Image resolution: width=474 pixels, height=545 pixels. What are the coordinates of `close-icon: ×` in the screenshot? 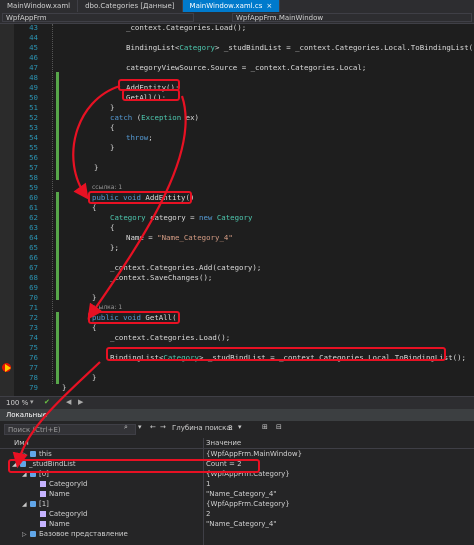 It's located at (269, 6).